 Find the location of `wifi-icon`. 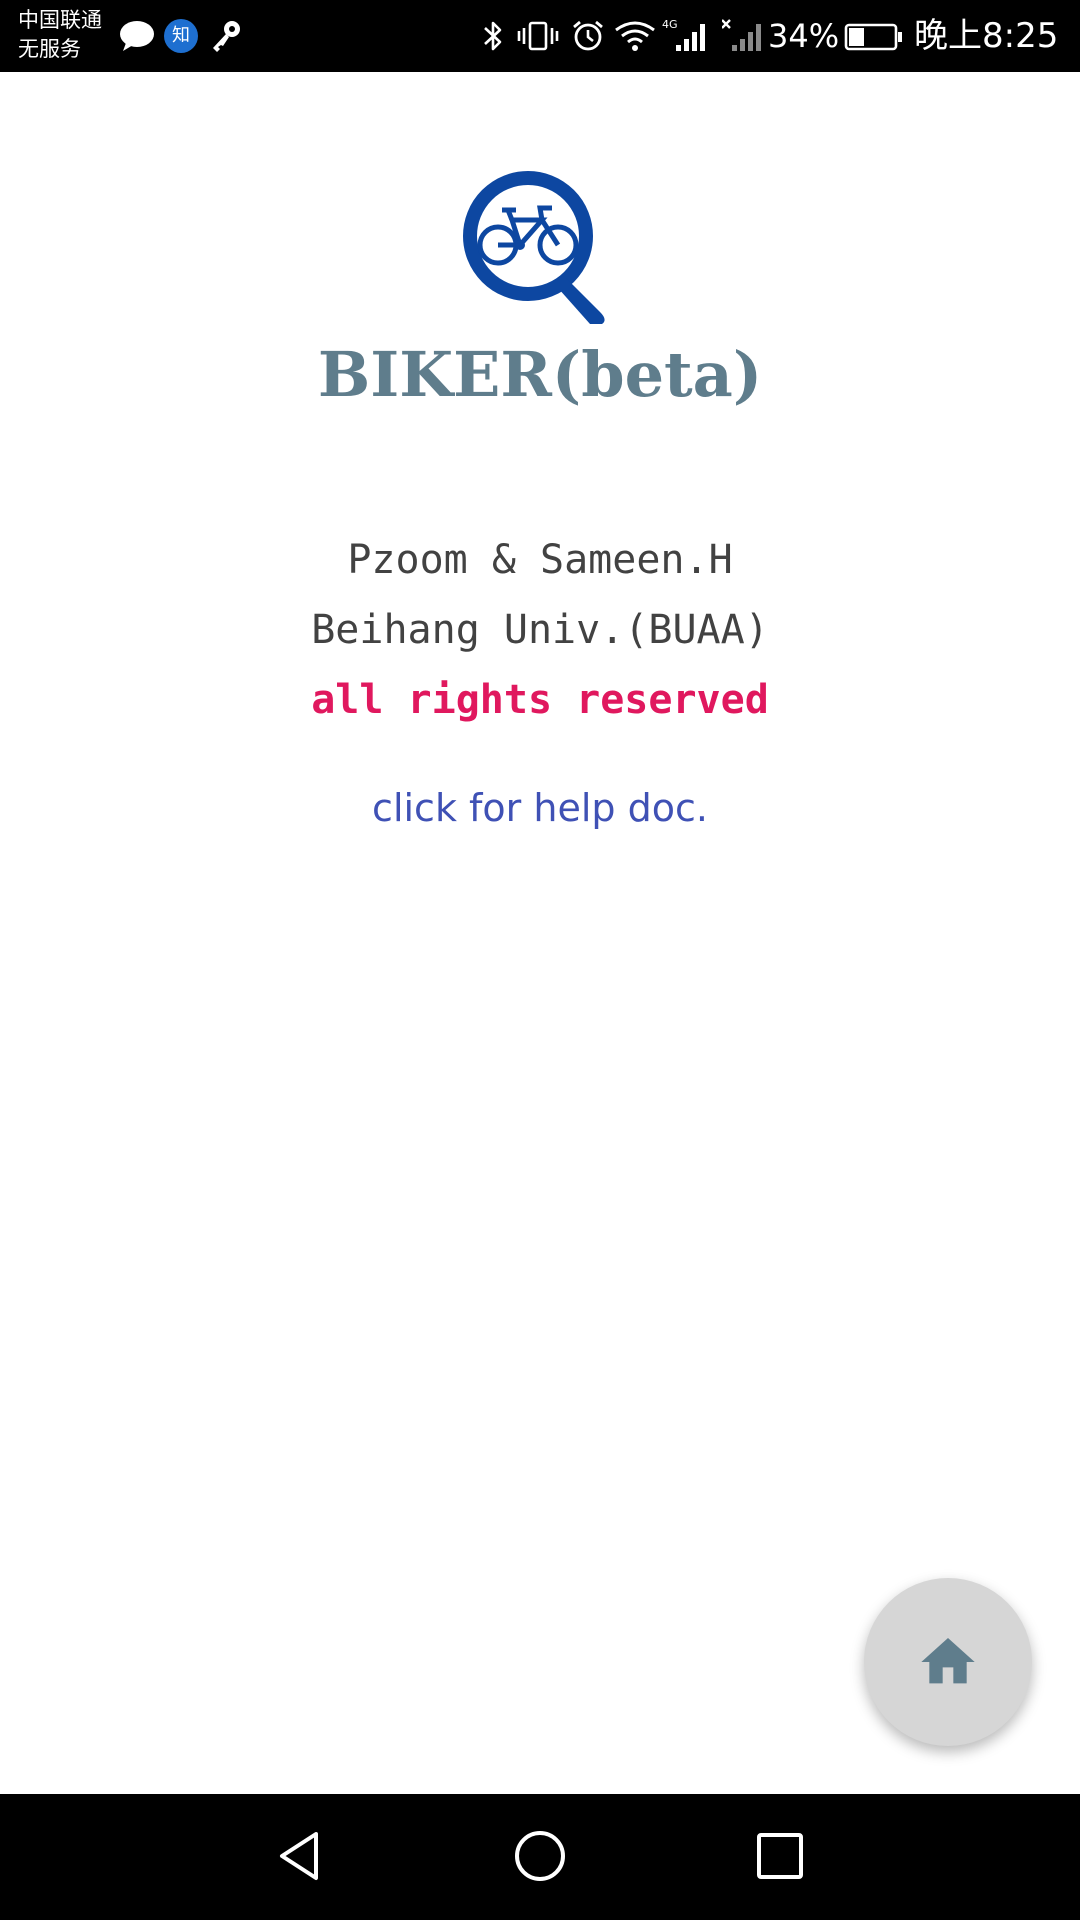

wifi-icon is located at coordinates (635, 36).